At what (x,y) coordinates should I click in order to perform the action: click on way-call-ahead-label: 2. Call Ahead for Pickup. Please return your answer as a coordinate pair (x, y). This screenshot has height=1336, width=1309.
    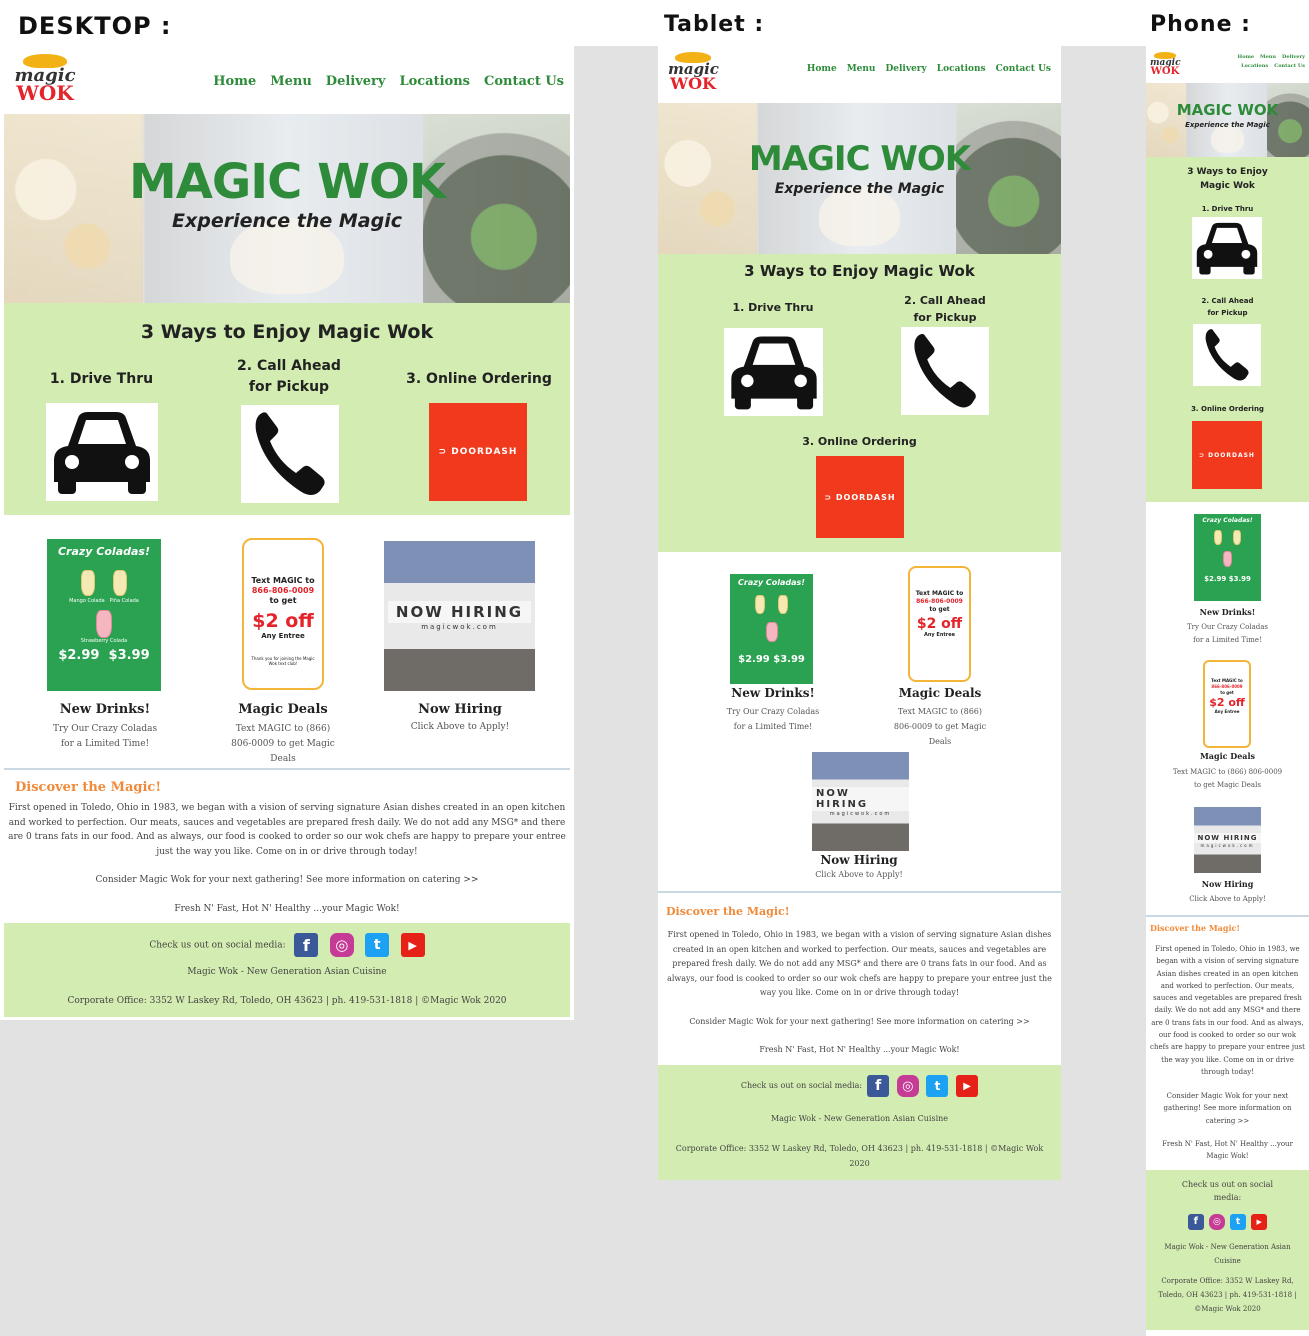
    Looking at the image, I should click on (289, 377).